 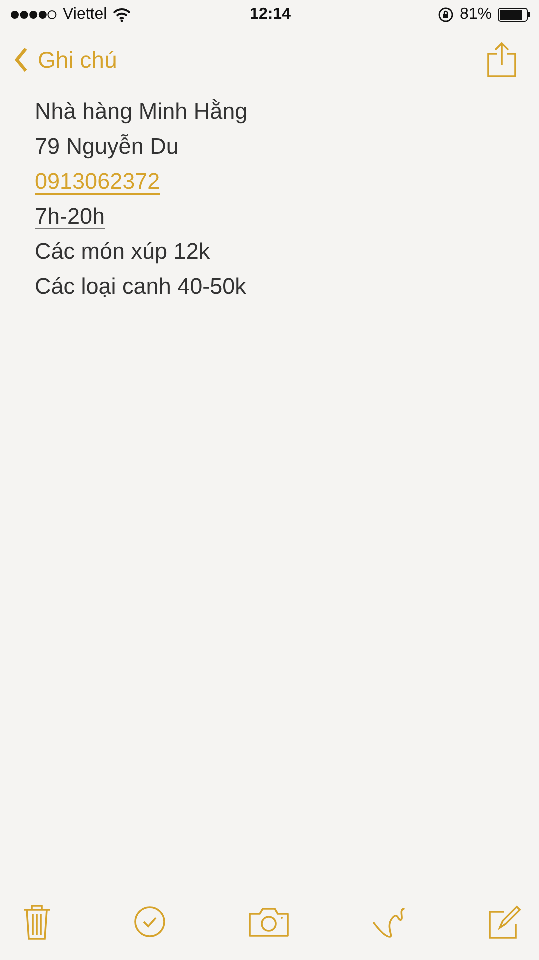 What do you see at coordinates (515, 15) in the screenshot?
I see `battery-icon` at bounding box center [515, 15].